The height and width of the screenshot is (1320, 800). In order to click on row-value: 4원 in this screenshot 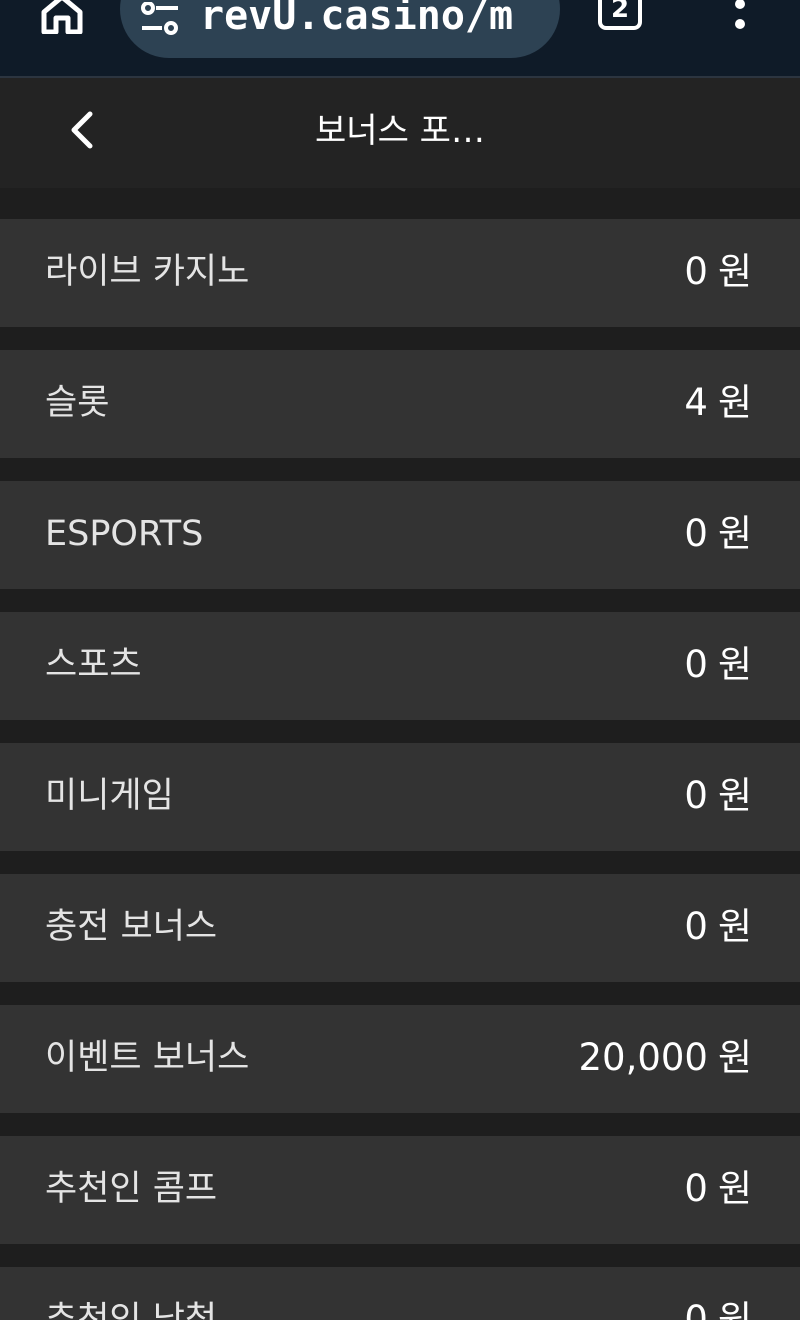, I will do `click(718, 404)`.